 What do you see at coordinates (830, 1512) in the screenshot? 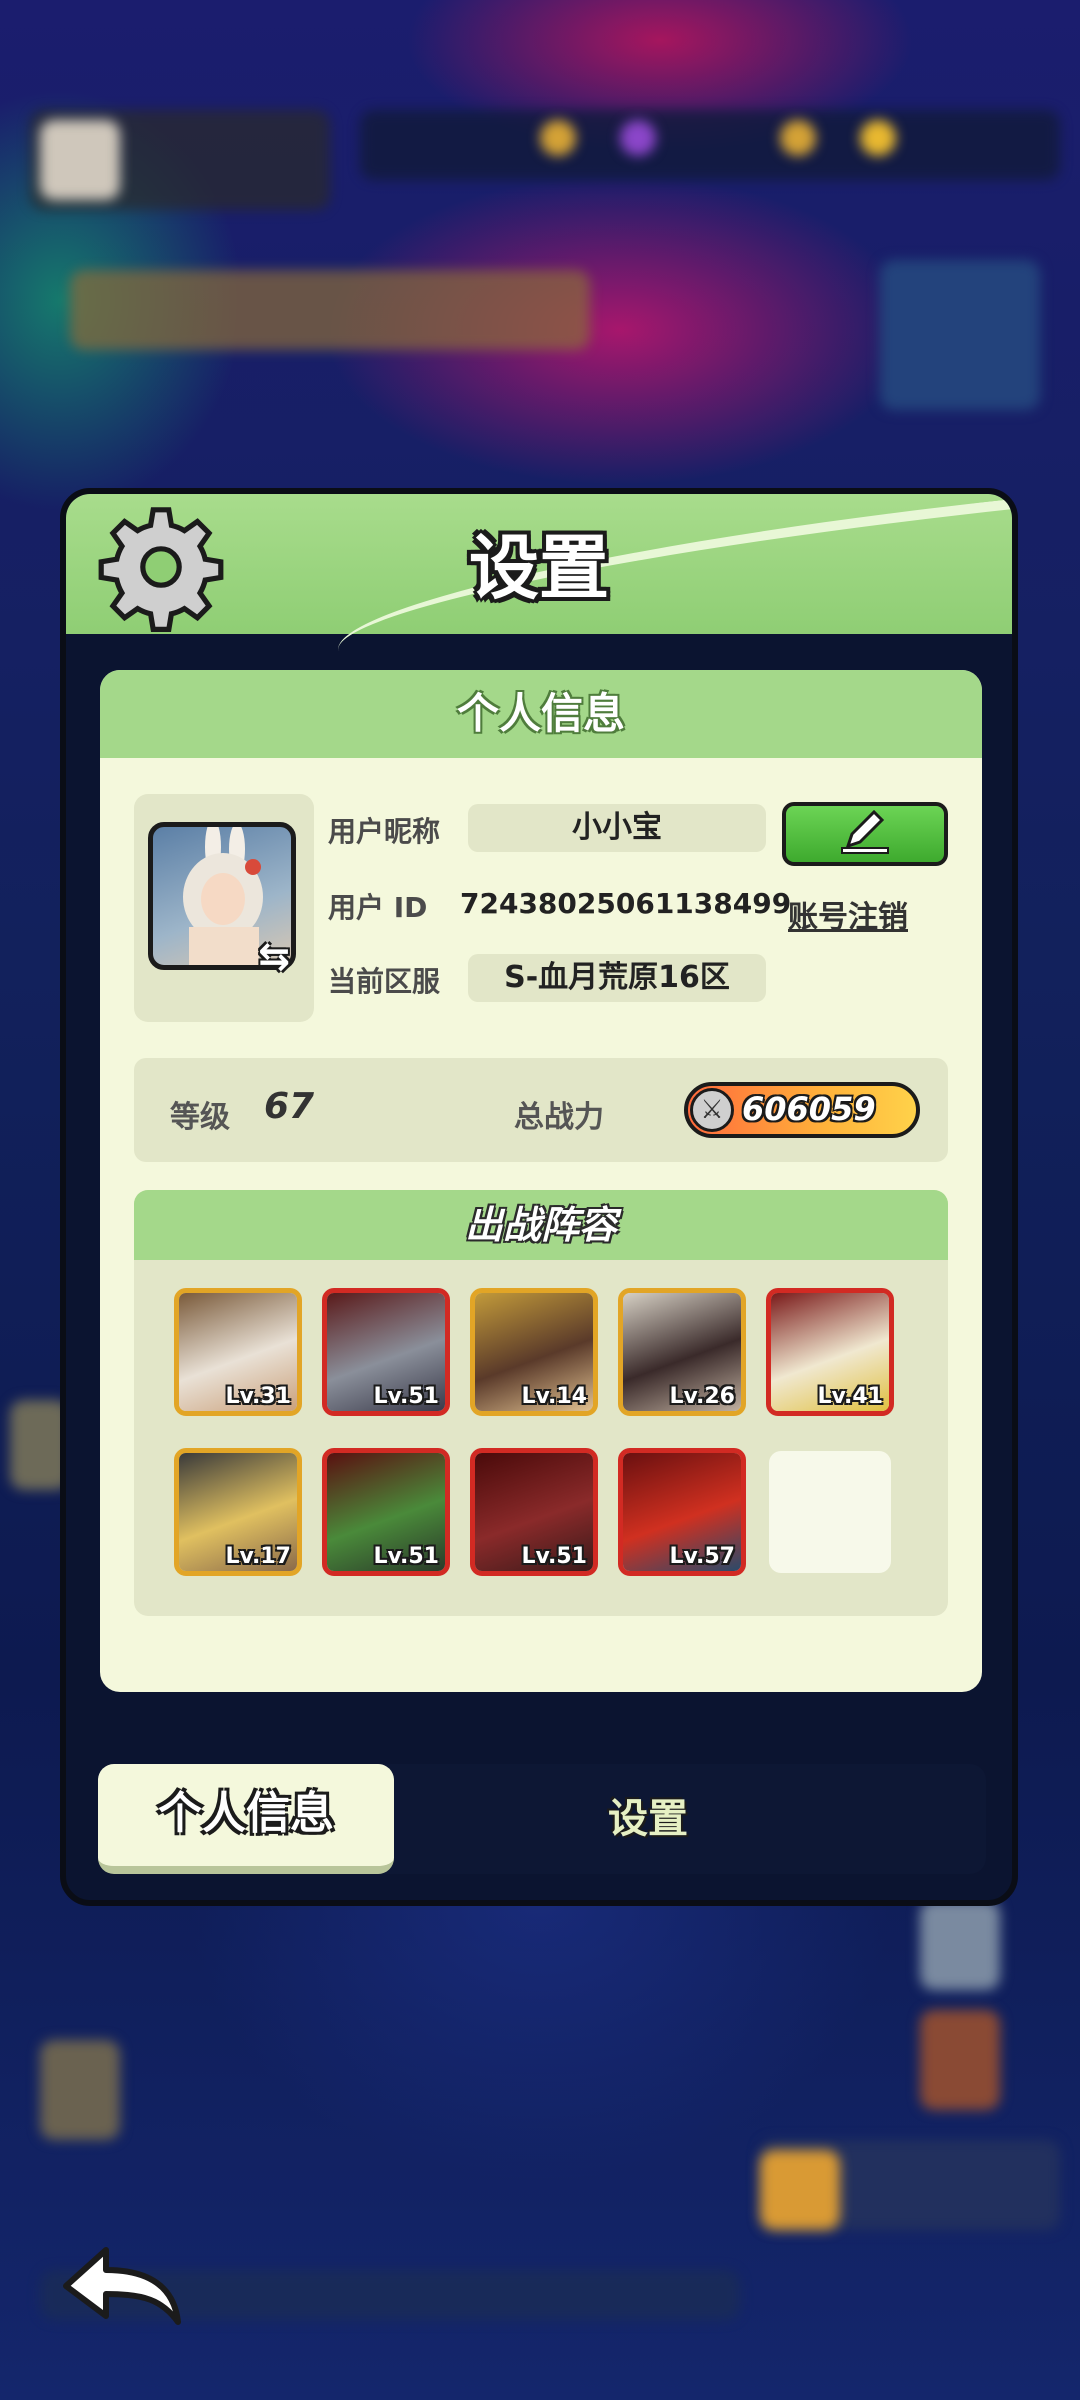
I see `empty-hero-slot` at bounding box center [830, 1512].